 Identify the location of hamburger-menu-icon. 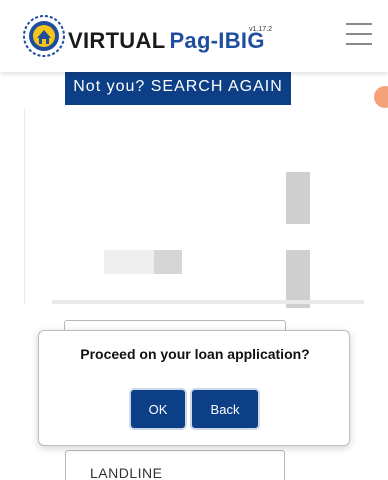
(359, 34).